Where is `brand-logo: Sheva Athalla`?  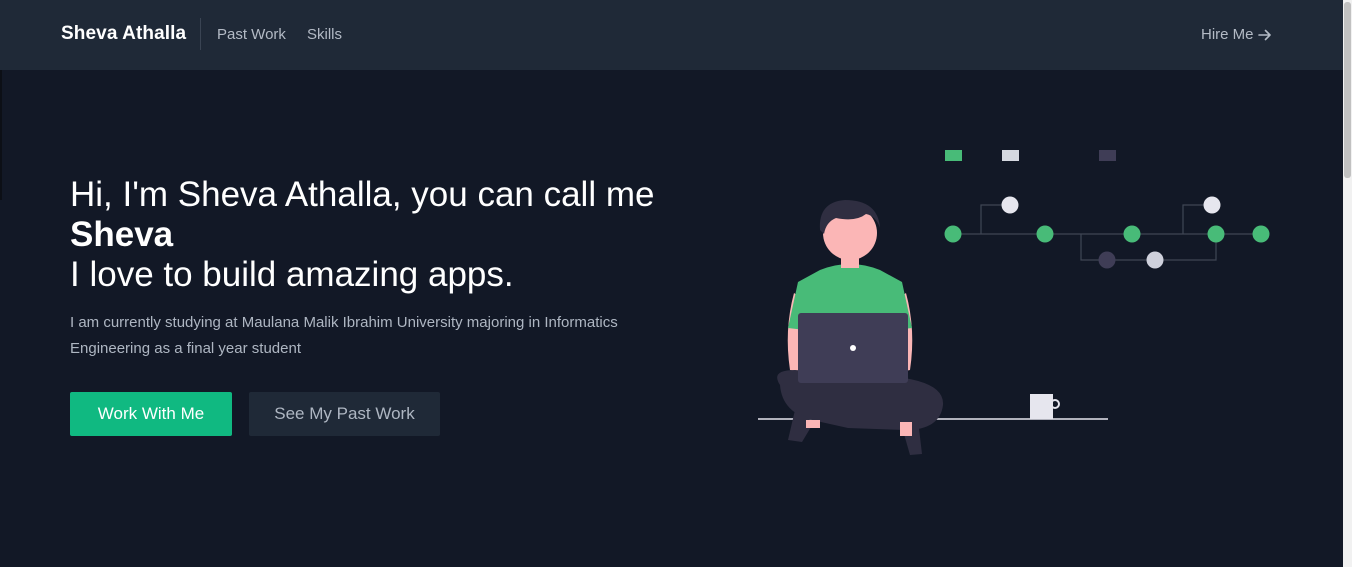 brand-logo: Sheva Athalla is located at coordinates (123, 34).